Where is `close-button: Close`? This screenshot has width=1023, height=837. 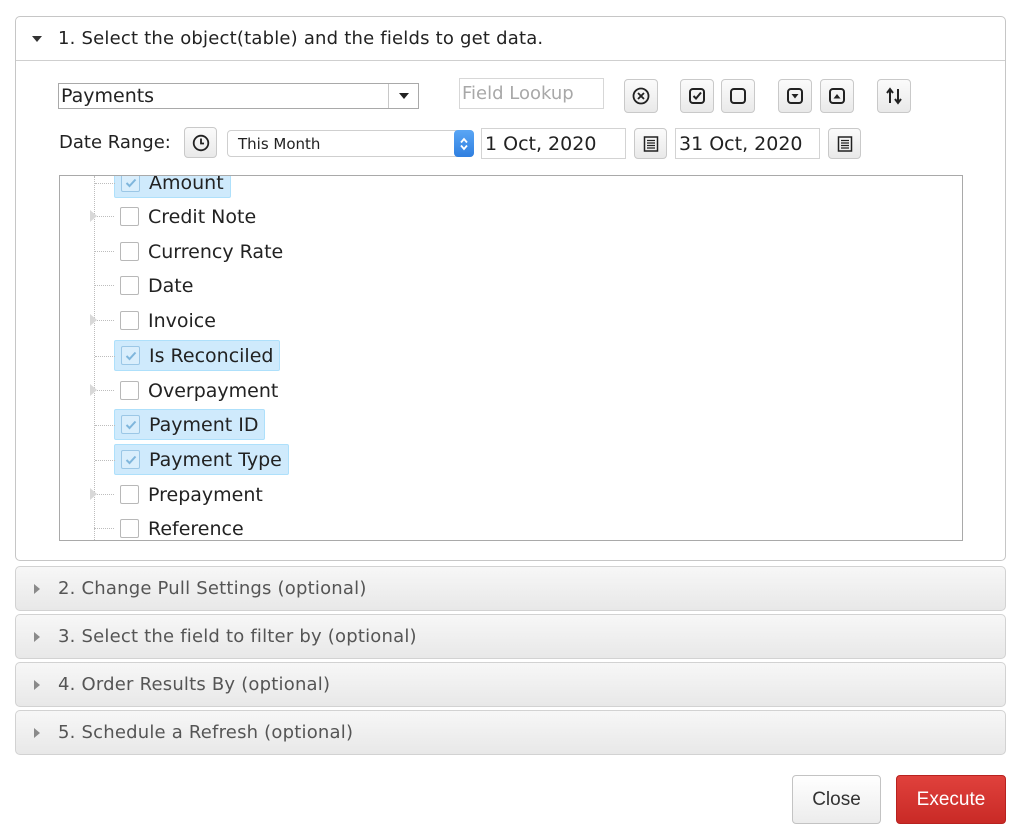
close-button: Close is located at coordinates (836, 799).